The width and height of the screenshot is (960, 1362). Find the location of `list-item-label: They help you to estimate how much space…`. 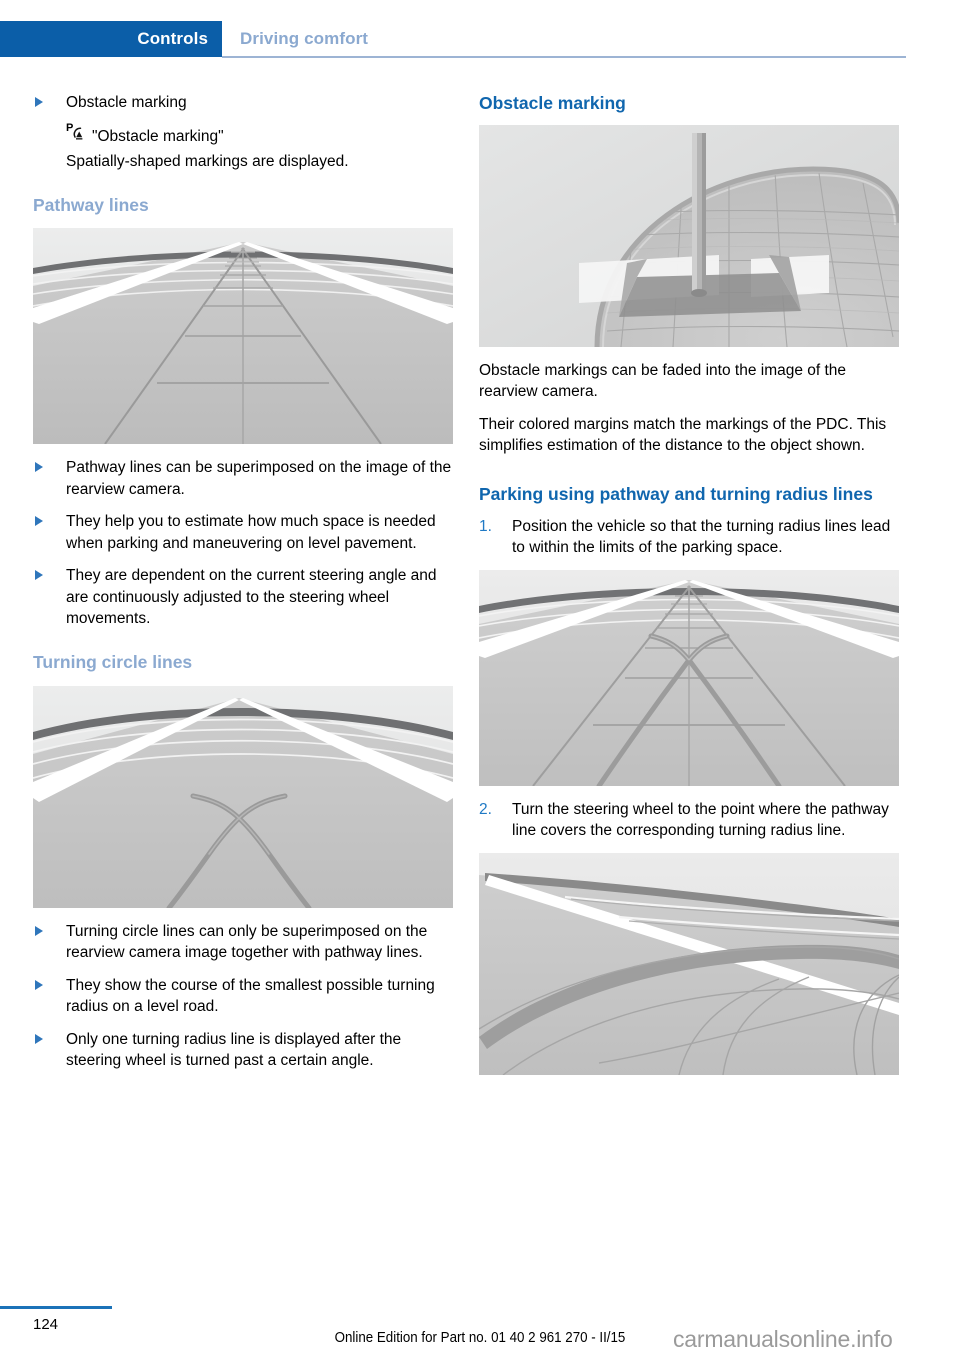

list-item-label: They help you to estimate how much space… is located at coordinates (251, 532).